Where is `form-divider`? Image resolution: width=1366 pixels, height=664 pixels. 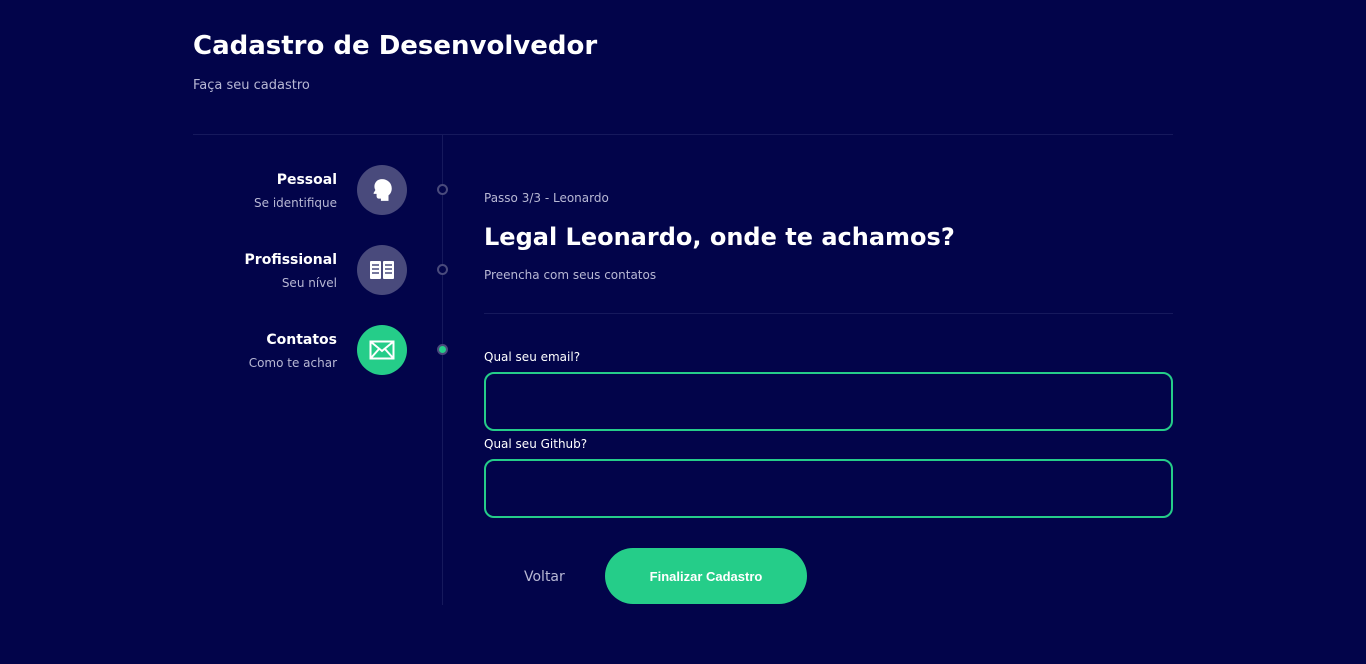
form-divider is located at coordinates (828, 313).